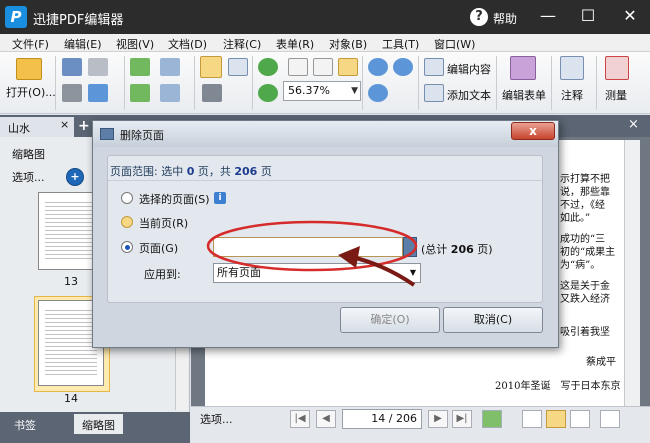 Image resolution: width=650 pixels, height=443 pixels. I want to click on email-icon, so click(98, 93).